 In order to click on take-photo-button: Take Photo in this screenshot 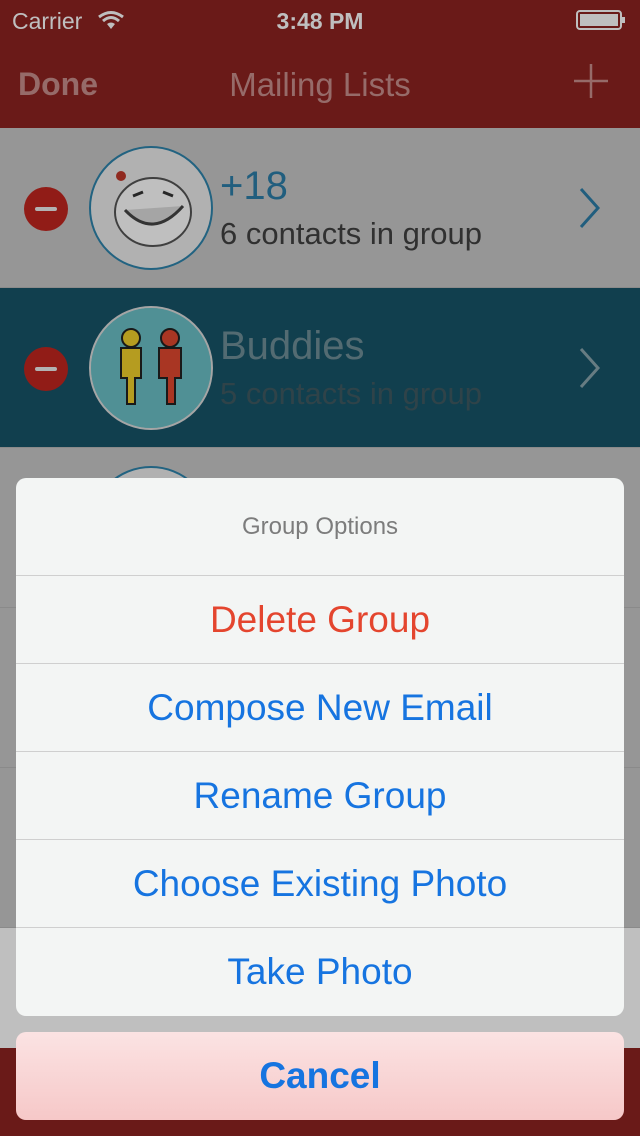, I will do `click(320, 972)`.